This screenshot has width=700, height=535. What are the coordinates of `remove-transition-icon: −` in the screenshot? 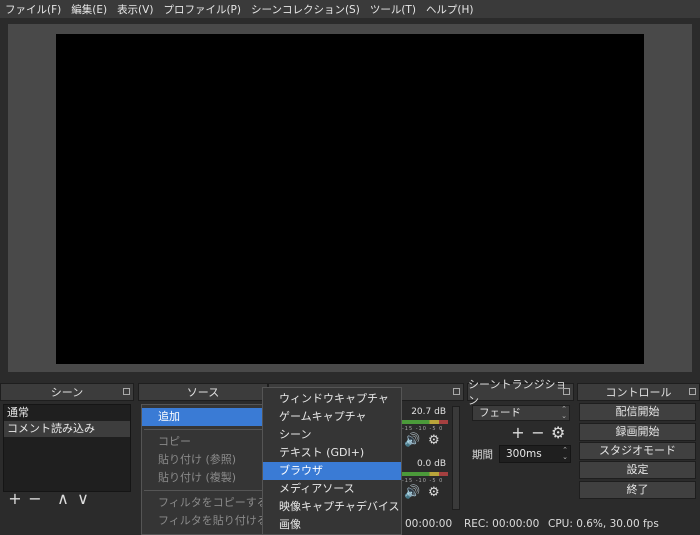 It's located at (538, 433).